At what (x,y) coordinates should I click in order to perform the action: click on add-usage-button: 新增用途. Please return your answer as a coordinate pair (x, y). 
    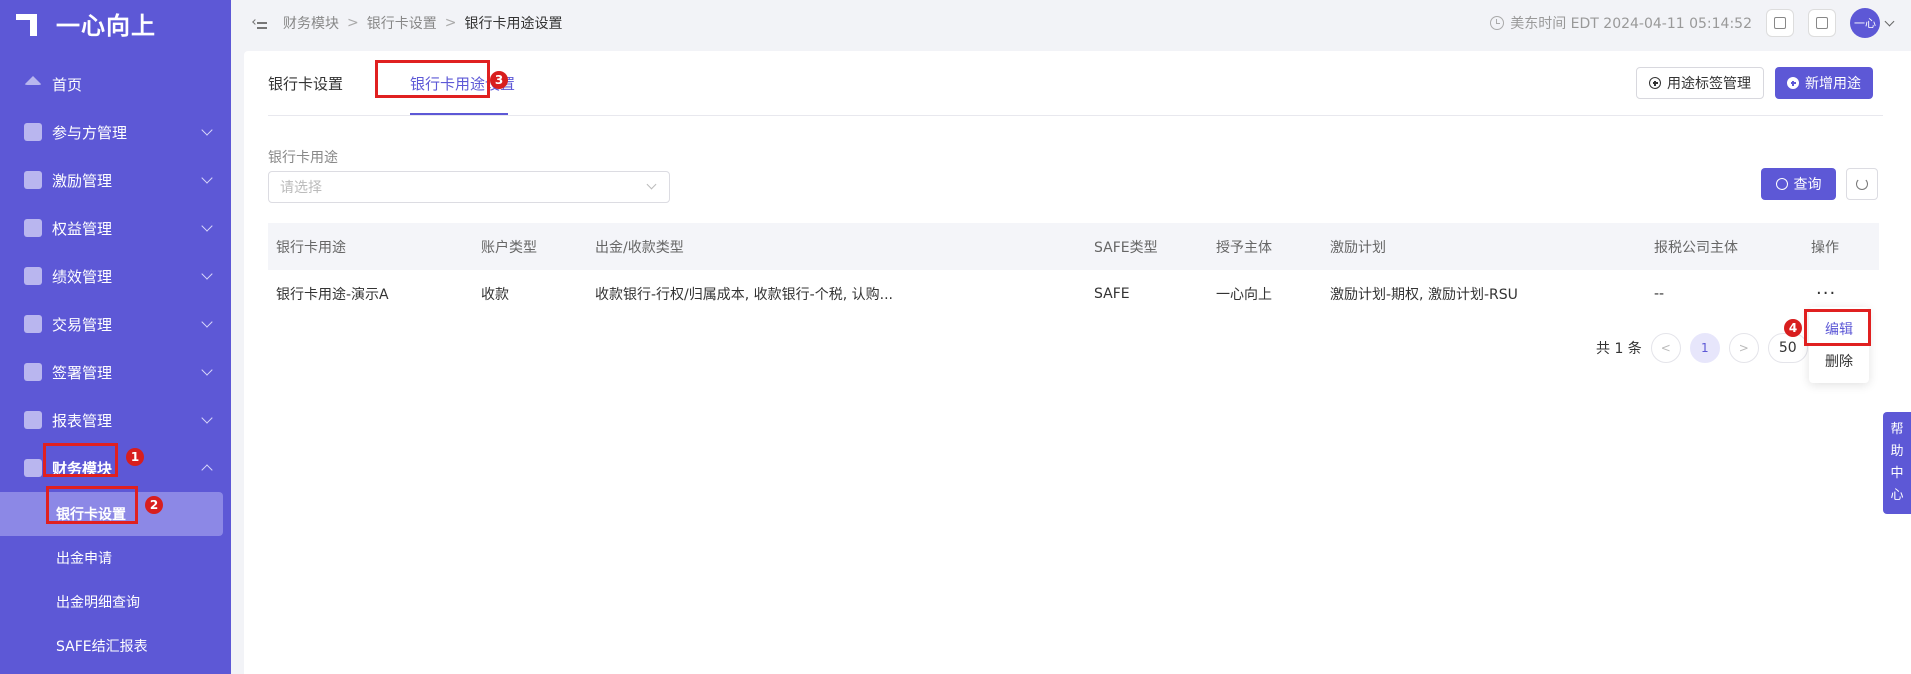
    Looking at the image, I should click on (1824, 83).